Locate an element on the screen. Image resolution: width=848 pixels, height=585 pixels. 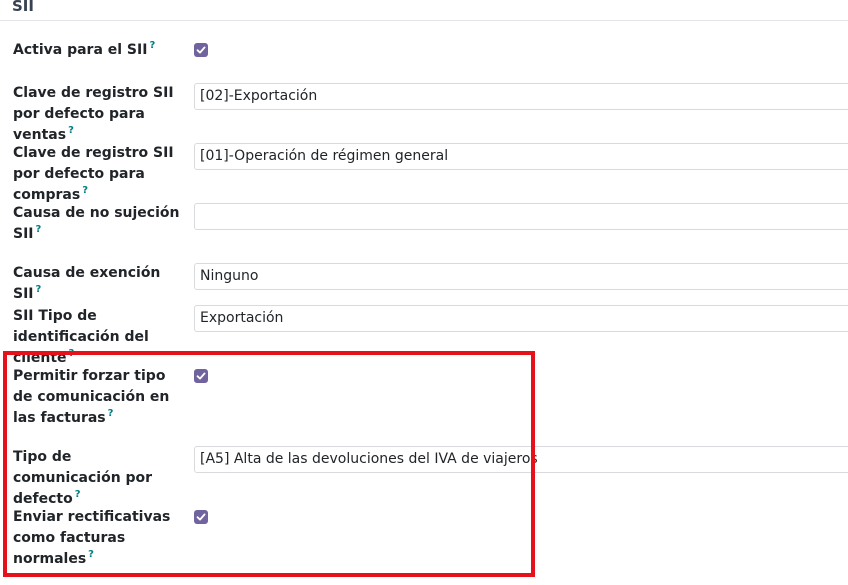
causa-no-sujecion-select is located at coordinates (521, 216).